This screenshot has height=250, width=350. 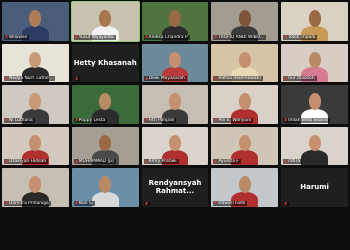 I want to click on participant-body, so click(x=314, y=157).